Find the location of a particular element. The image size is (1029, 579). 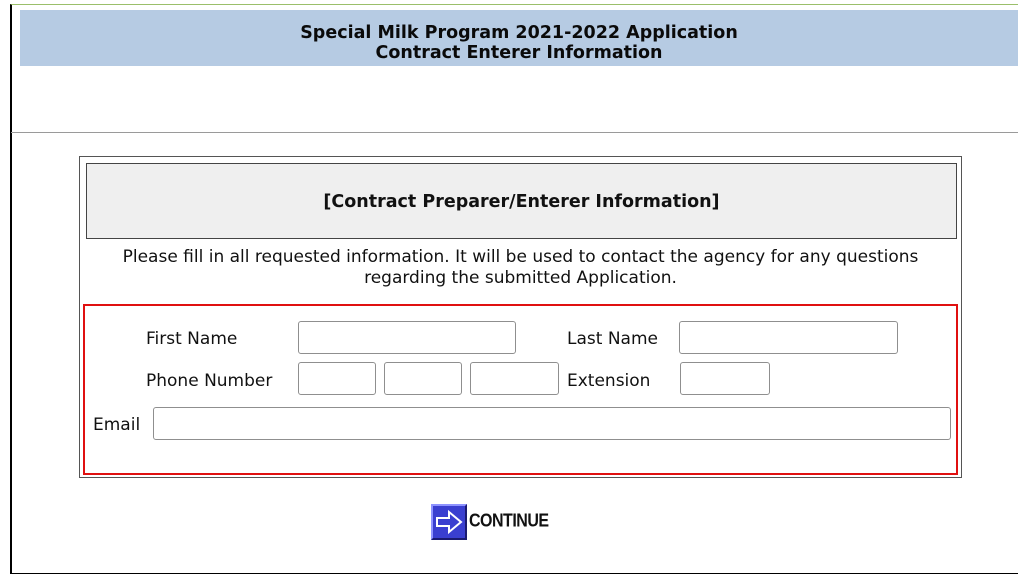

phone-prefix-input is located at coordinates (423, 378).